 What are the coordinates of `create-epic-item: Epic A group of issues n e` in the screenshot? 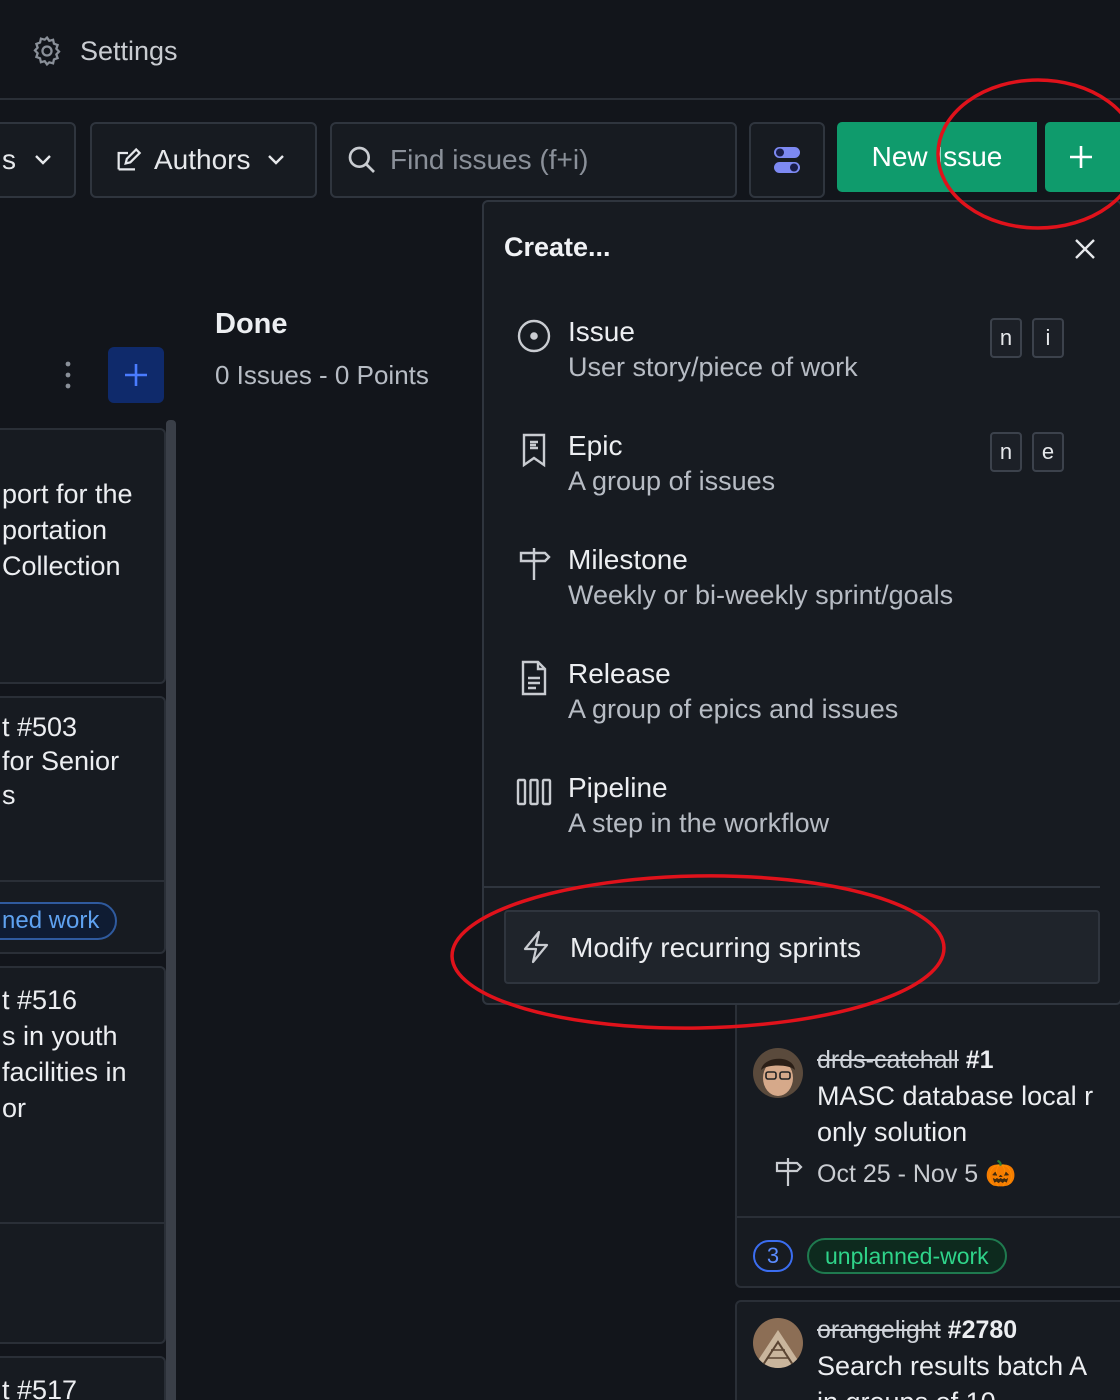 It's located at (804, 465).